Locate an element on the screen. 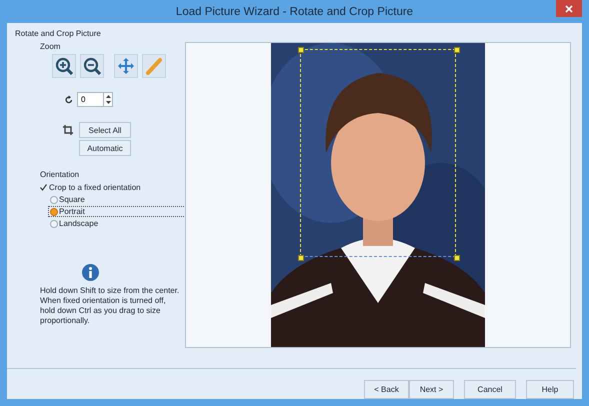  info-icon is located at coordinates (90, 272).